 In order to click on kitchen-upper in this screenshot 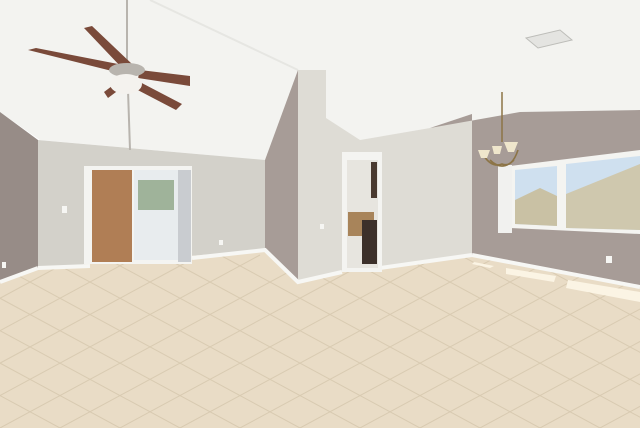, I will do `click(374, 180)`.